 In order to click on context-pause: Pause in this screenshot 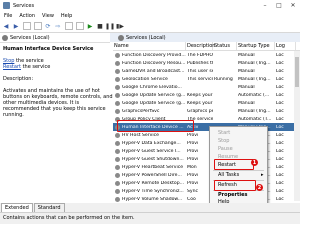, I will do `click(225, 149)`.